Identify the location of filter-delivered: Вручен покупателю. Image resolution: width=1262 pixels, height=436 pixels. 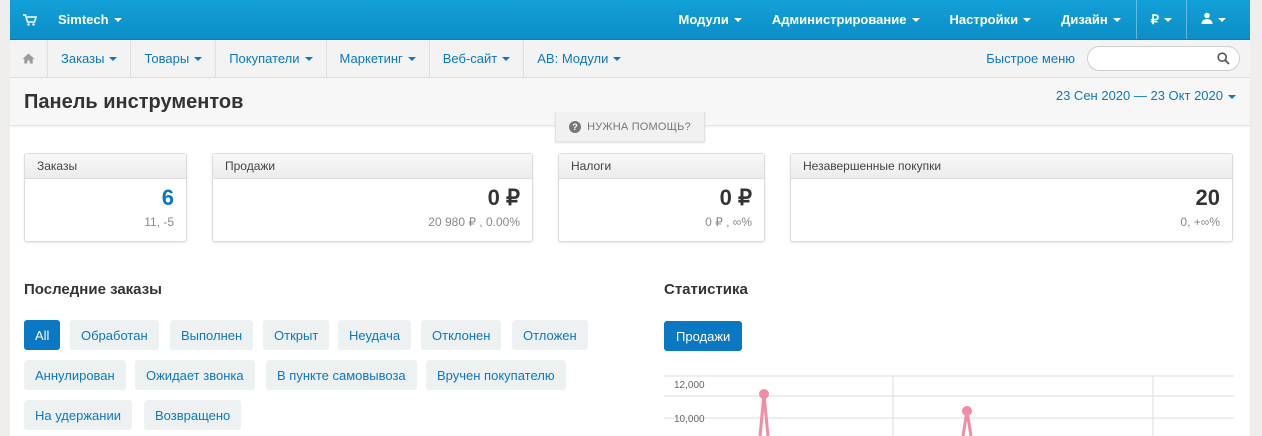
(496, 375).